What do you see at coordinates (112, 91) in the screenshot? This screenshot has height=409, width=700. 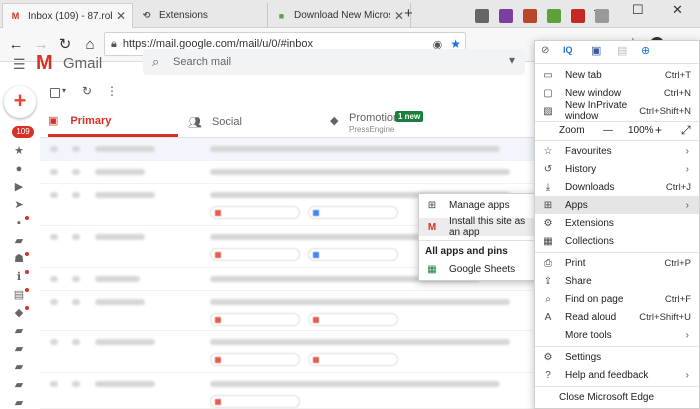 I see `more-options-icon: ⋮` at bounding box center [112, 91].